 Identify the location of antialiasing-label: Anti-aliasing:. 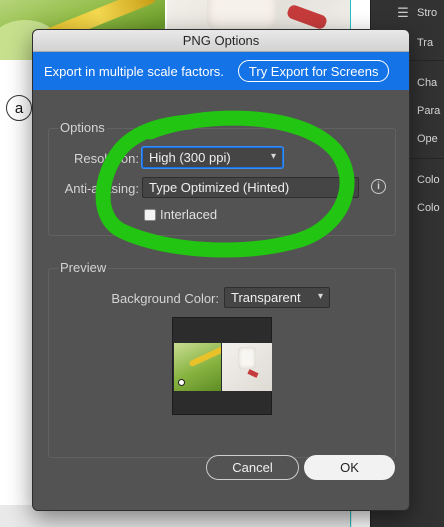
(101, 188).